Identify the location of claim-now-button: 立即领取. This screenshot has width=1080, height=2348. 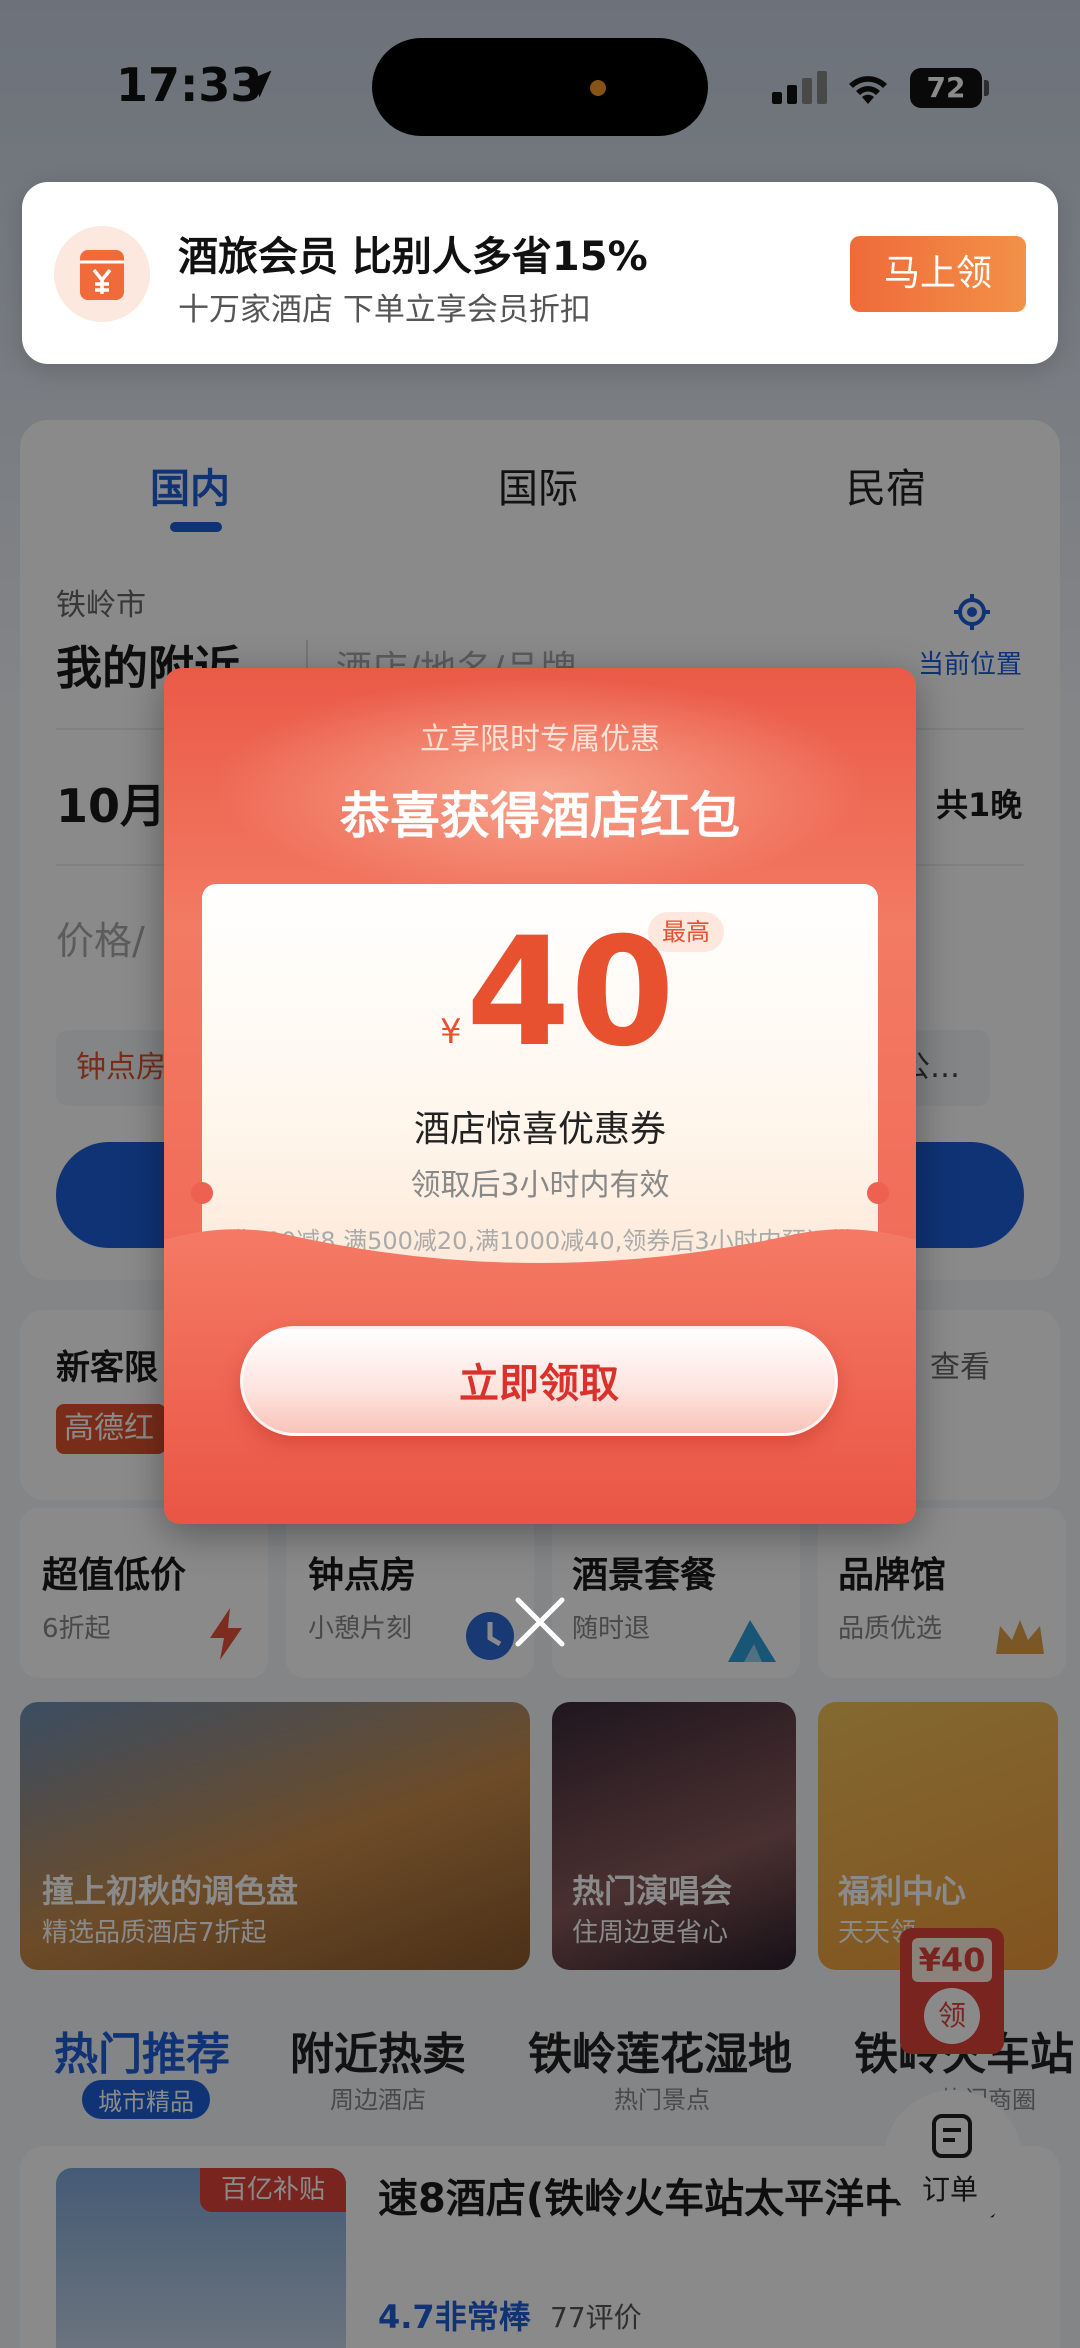
(539, 1381).